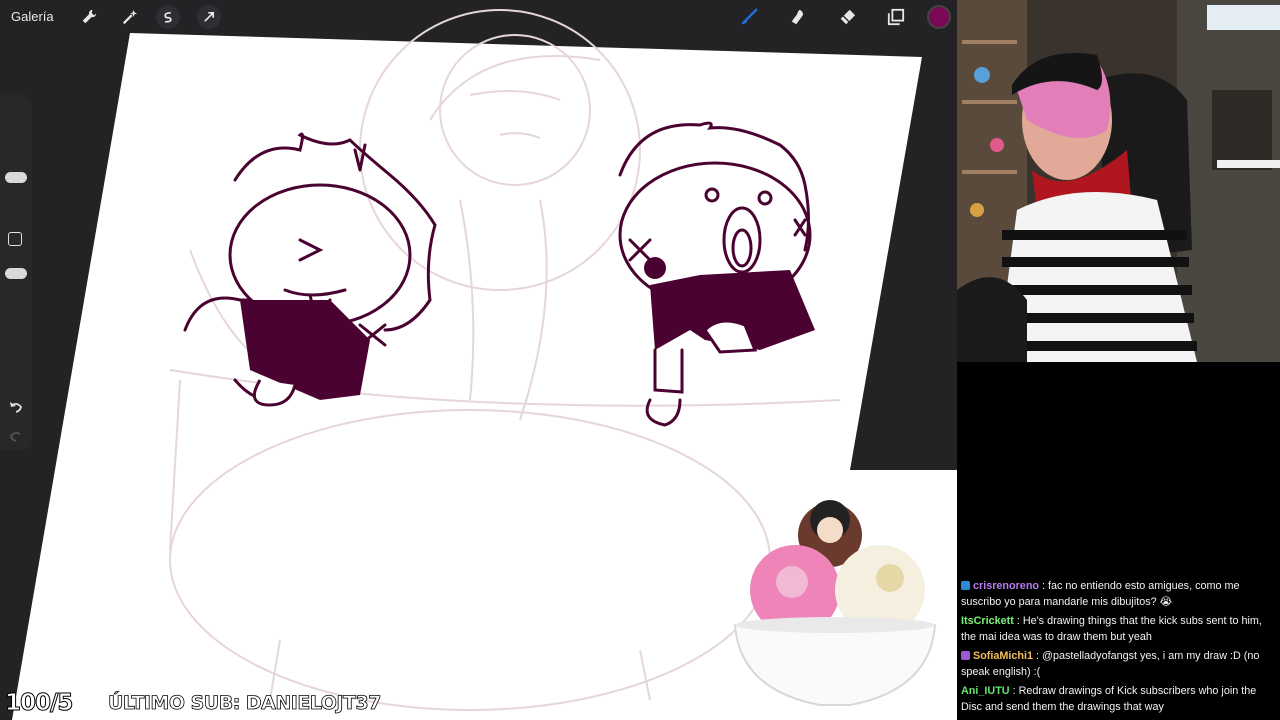 The height and width of the screenshot is (720, 1280). What do you see at coordinates (846, 17) in the screenshot?
I see `eraser-icon` at bounding box center [846, 17].